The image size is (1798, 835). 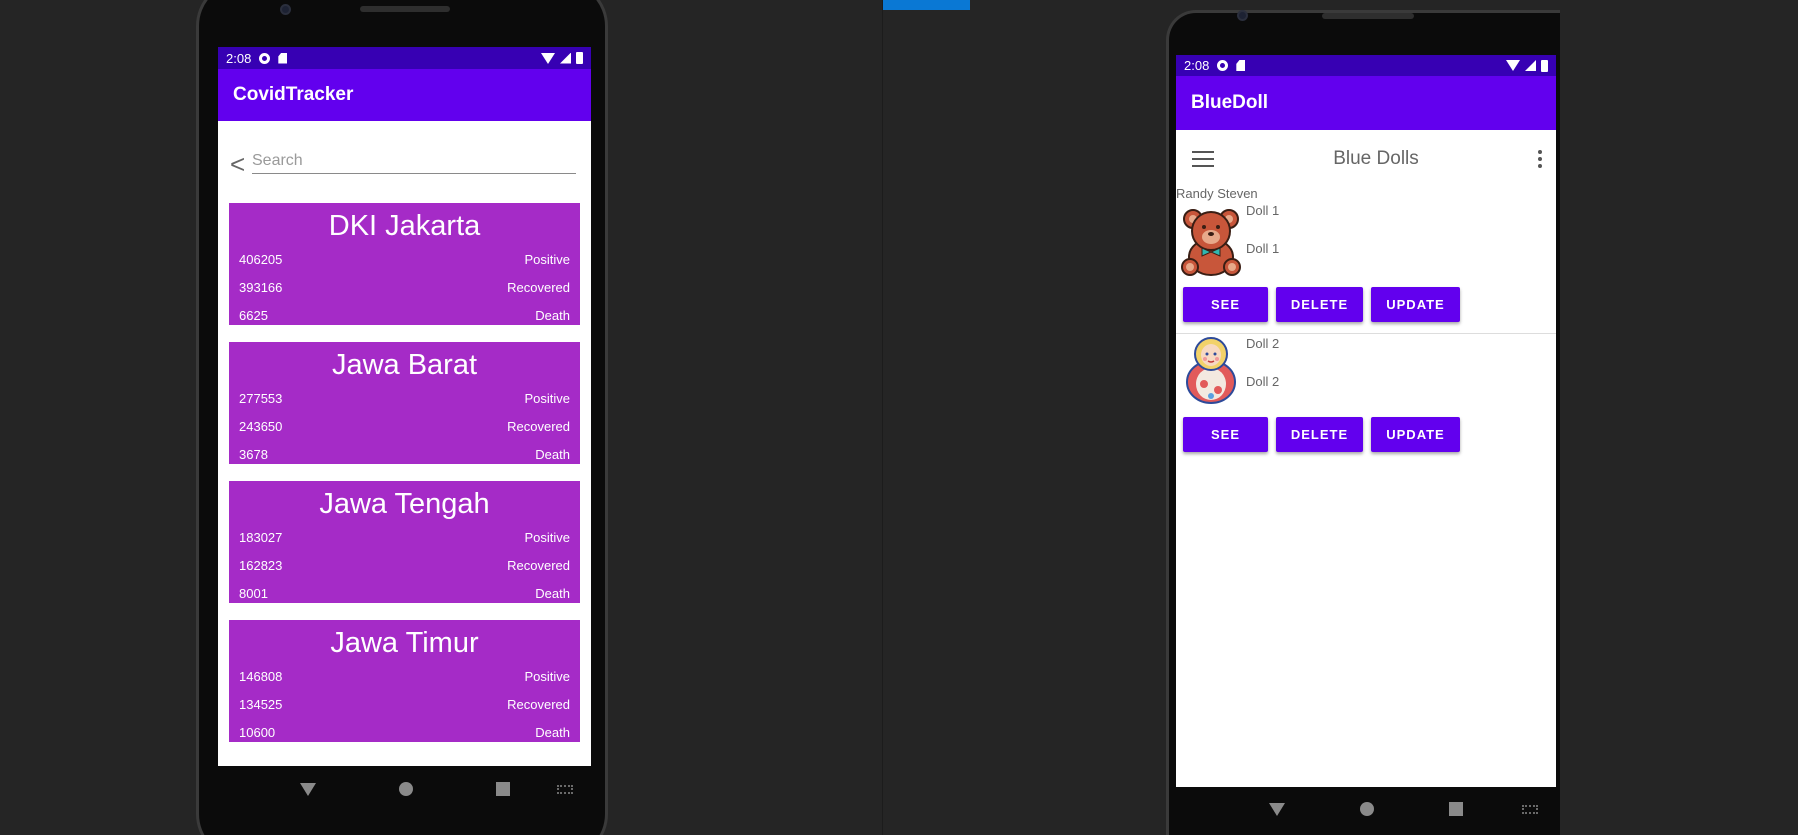 What do you see at coordinates (404, 365) in the screenshot?
I see `province-name: Jawa Barat` at bounding box center [404, 365].